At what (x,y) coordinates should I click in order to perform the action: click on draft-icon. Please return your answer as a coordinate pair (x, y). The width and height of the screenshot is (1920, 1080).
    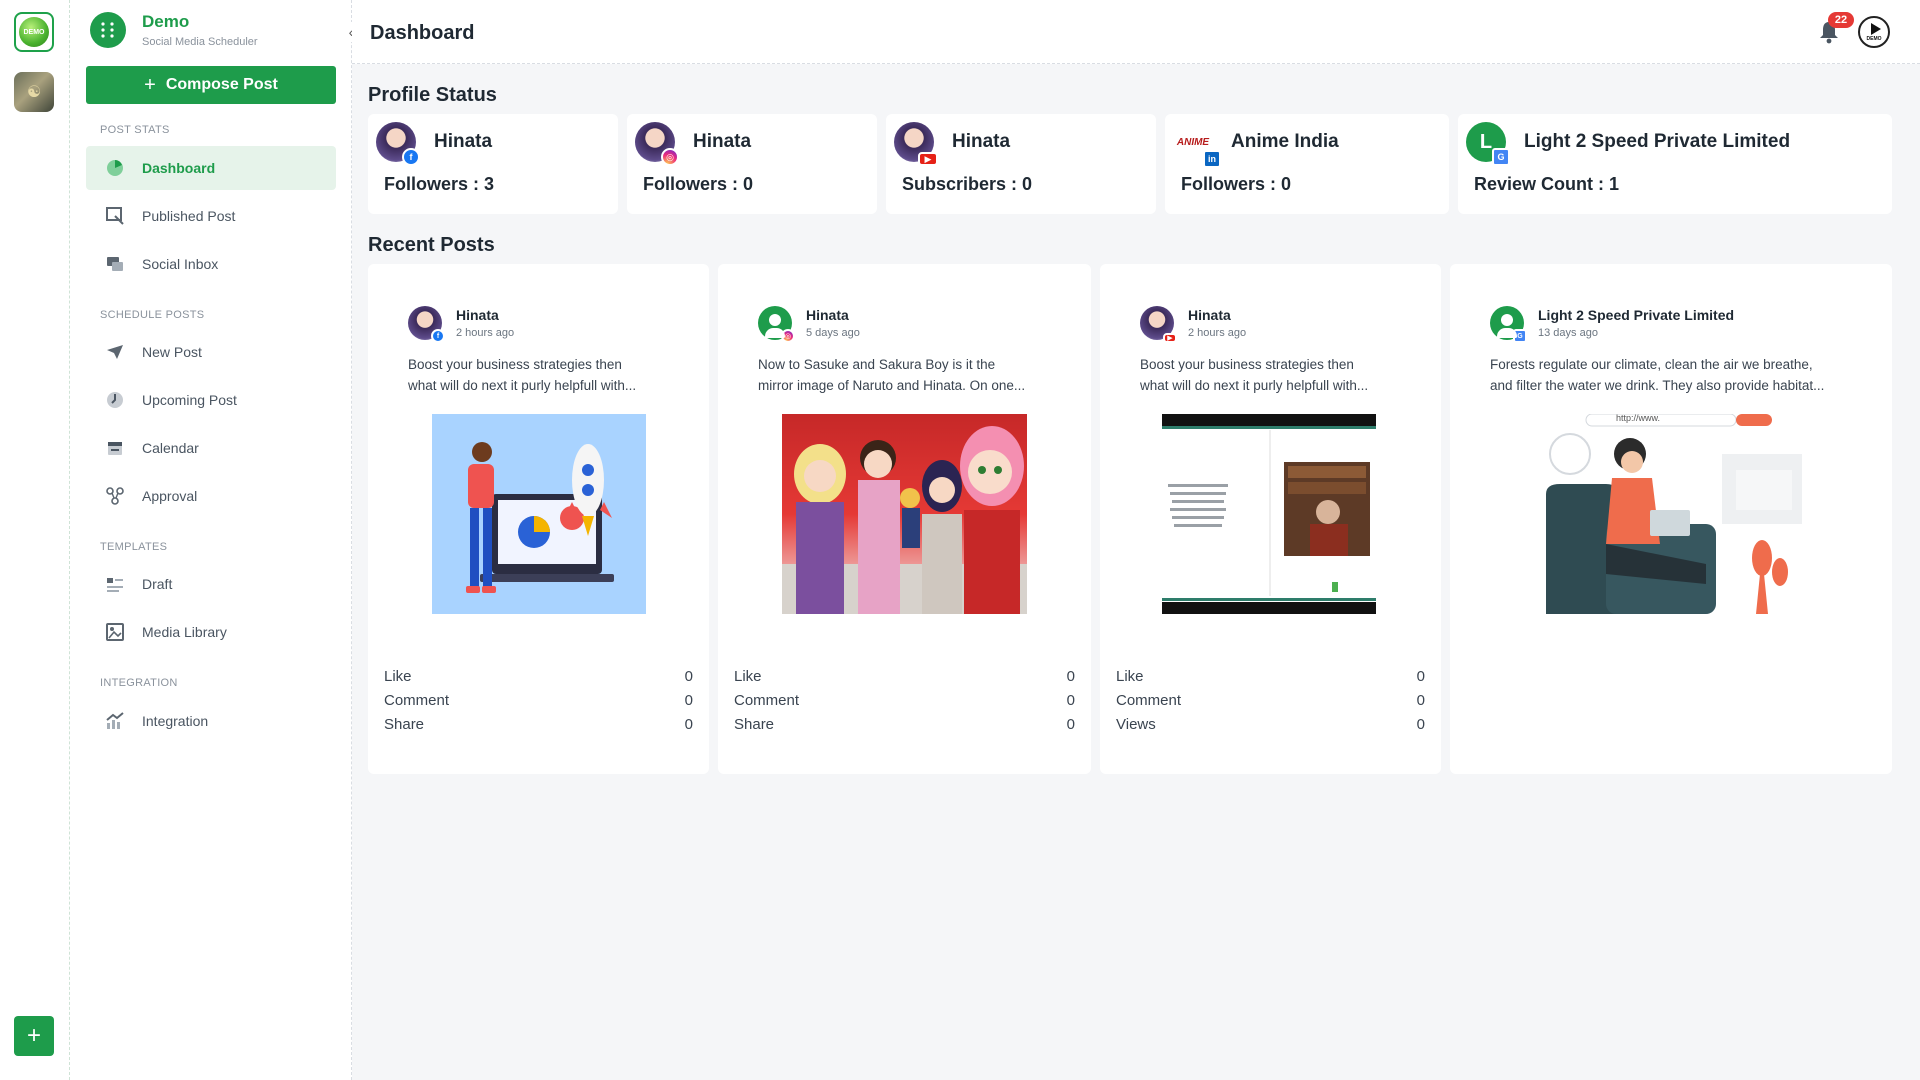
    Looking at the image, I should click on (115, 584).